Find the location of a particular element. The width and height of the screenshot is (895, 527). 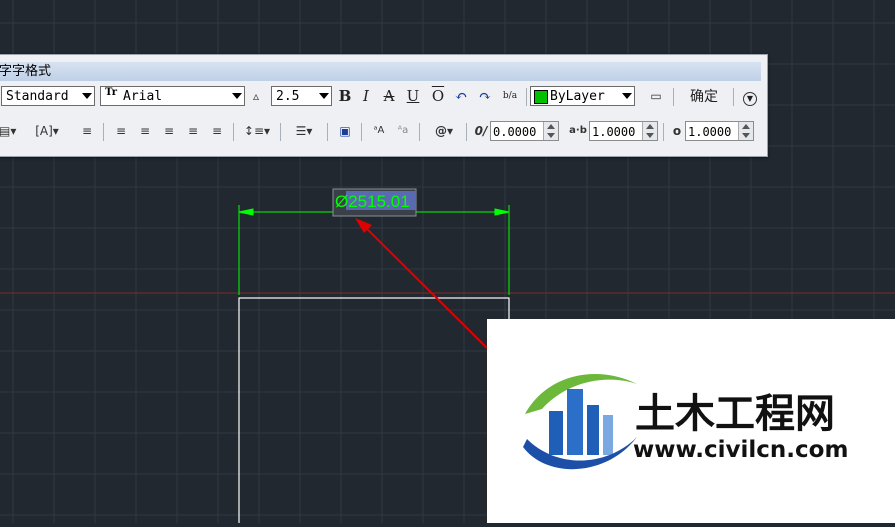

tracking-icon: a·b is located at coordinates (578, 130).